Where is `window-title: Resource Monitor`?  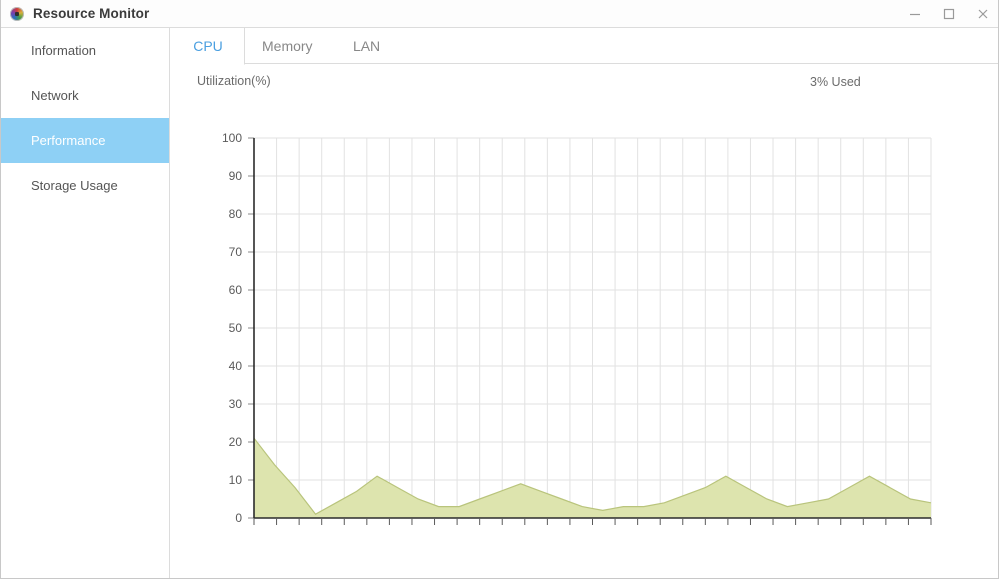
window-title: Resource Monitor is located at coordinates (91, 13).